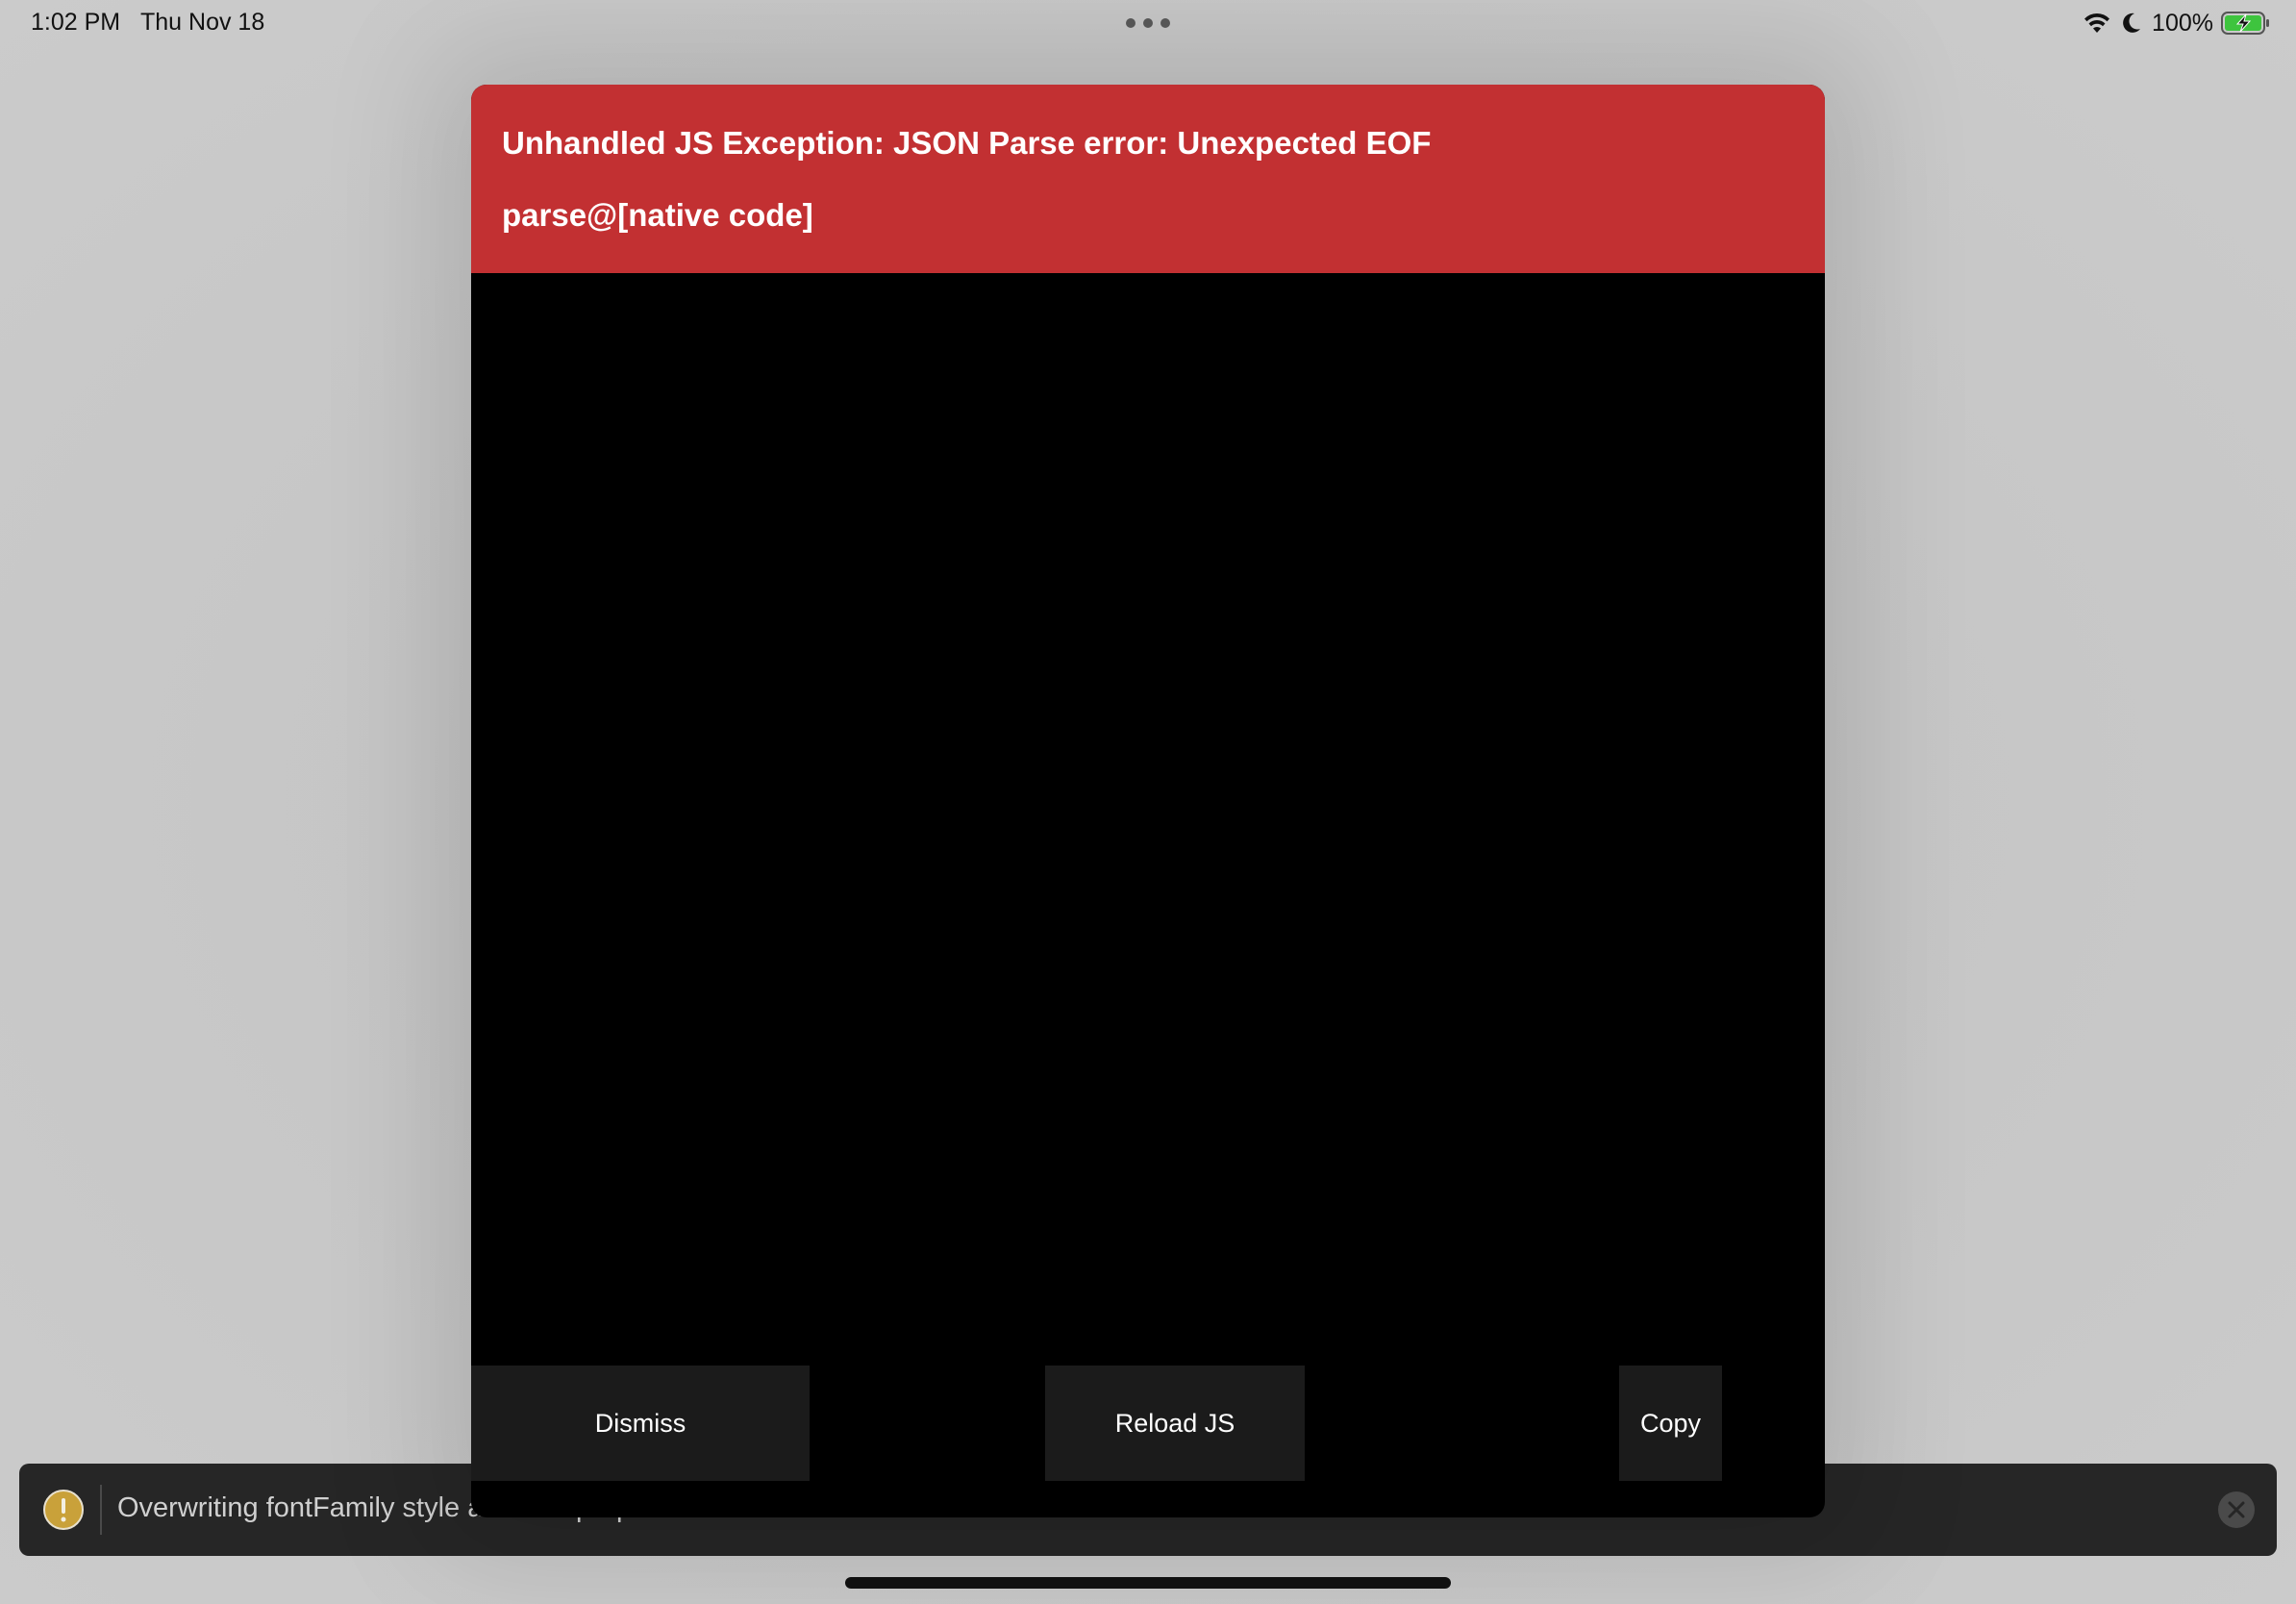  I want to click on wifi-icon, so click(2097, 23).